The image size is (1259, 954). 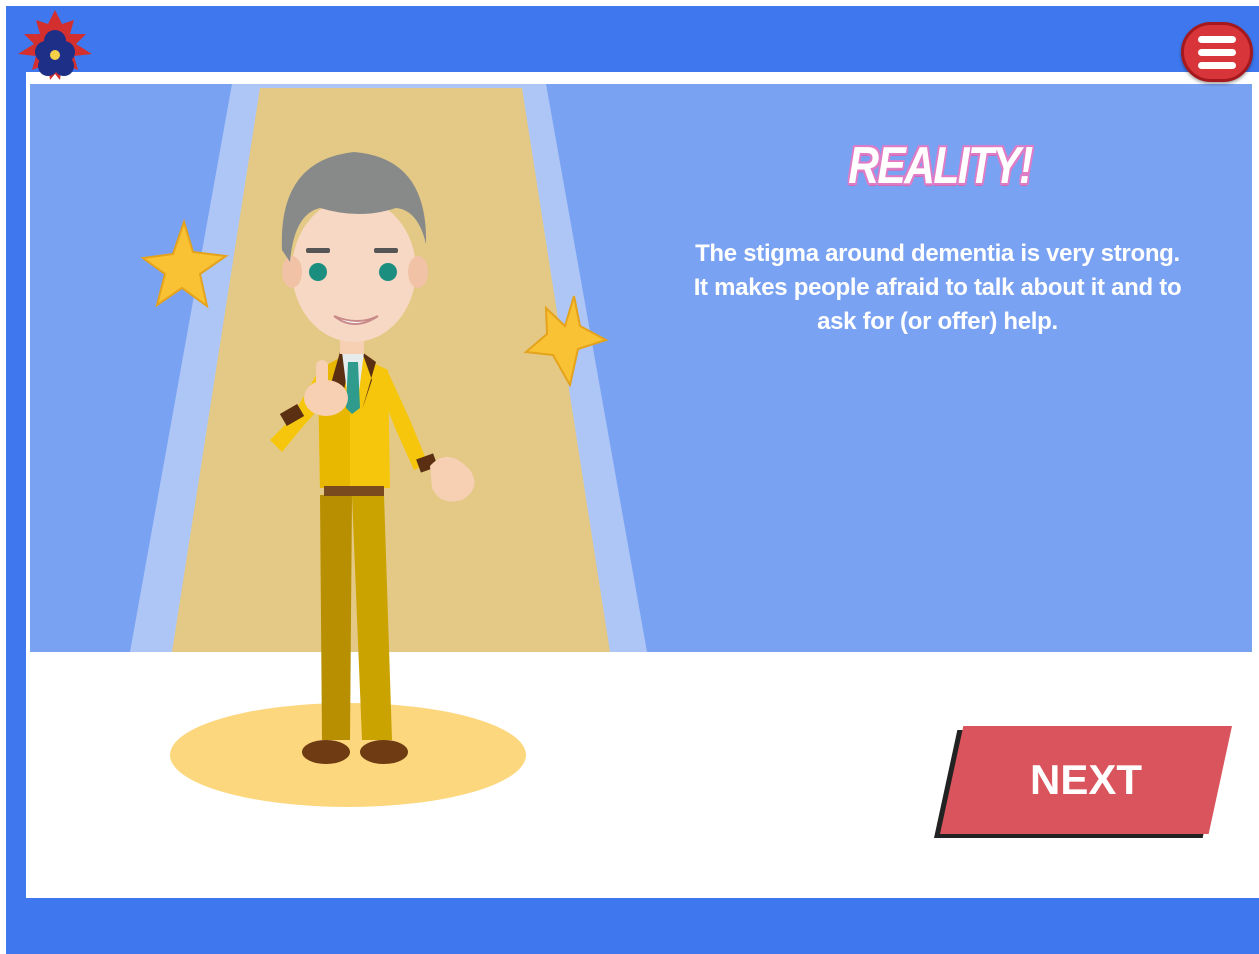 I want to click on maple-leaf-flower-logo-icon, so click(x=55, y=49).